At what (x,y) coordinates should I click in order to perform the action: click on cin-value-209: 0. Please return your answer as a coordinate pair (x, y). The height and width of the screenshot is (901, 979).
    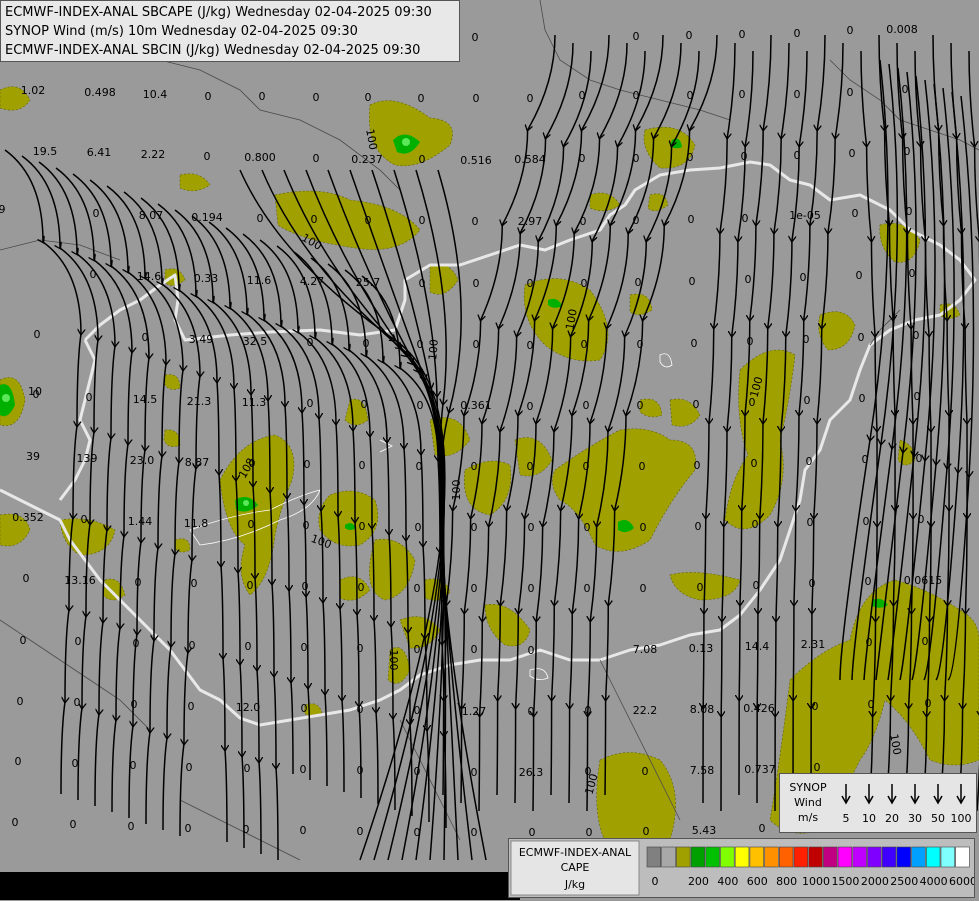
    Looking at the image, I should click on (188, 828).